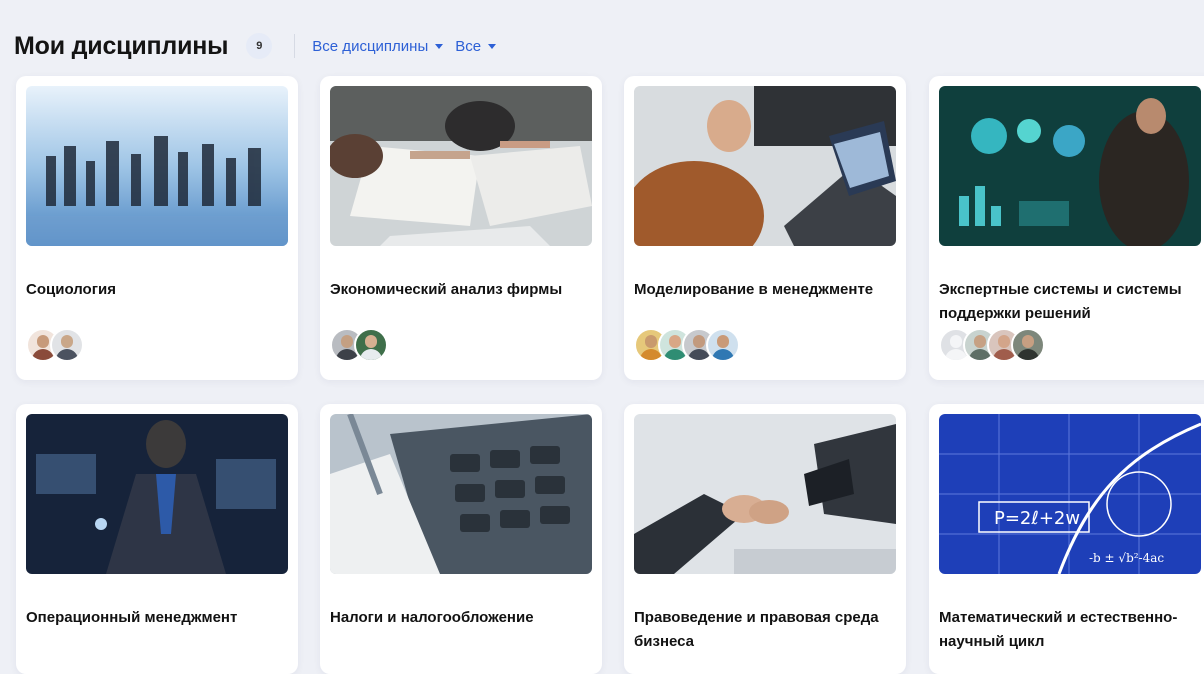 This screenshot has width=1204, height=674. Describe the element at coordinates (468, 46) in the screenshot. I see `filter-status-label: Все` at that location.